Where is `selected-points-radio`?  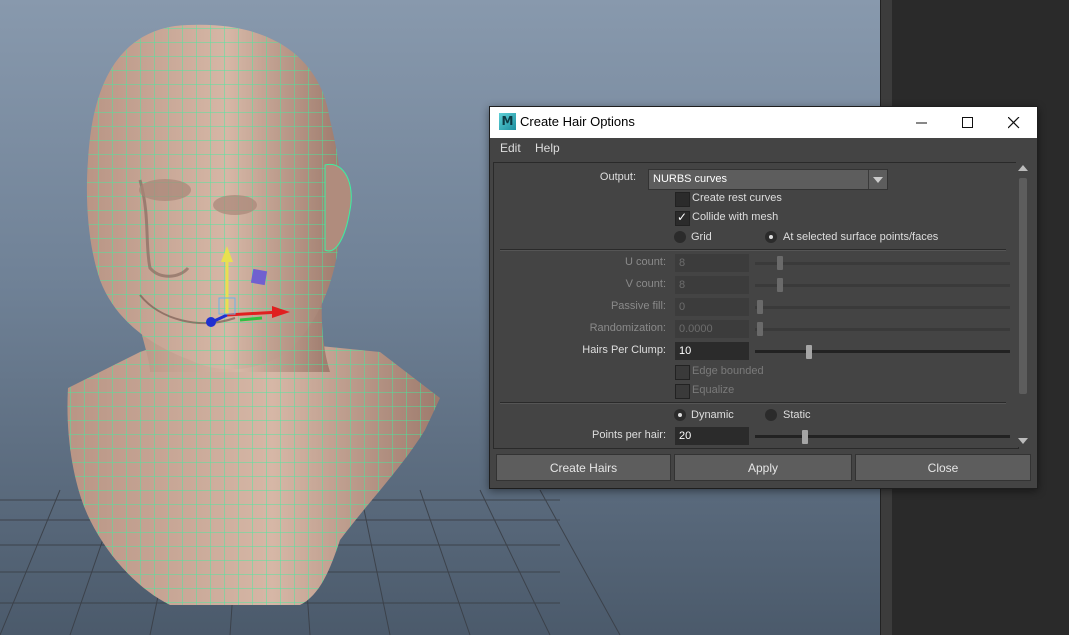
selected-points-radio is located at coordinates (771, 237).